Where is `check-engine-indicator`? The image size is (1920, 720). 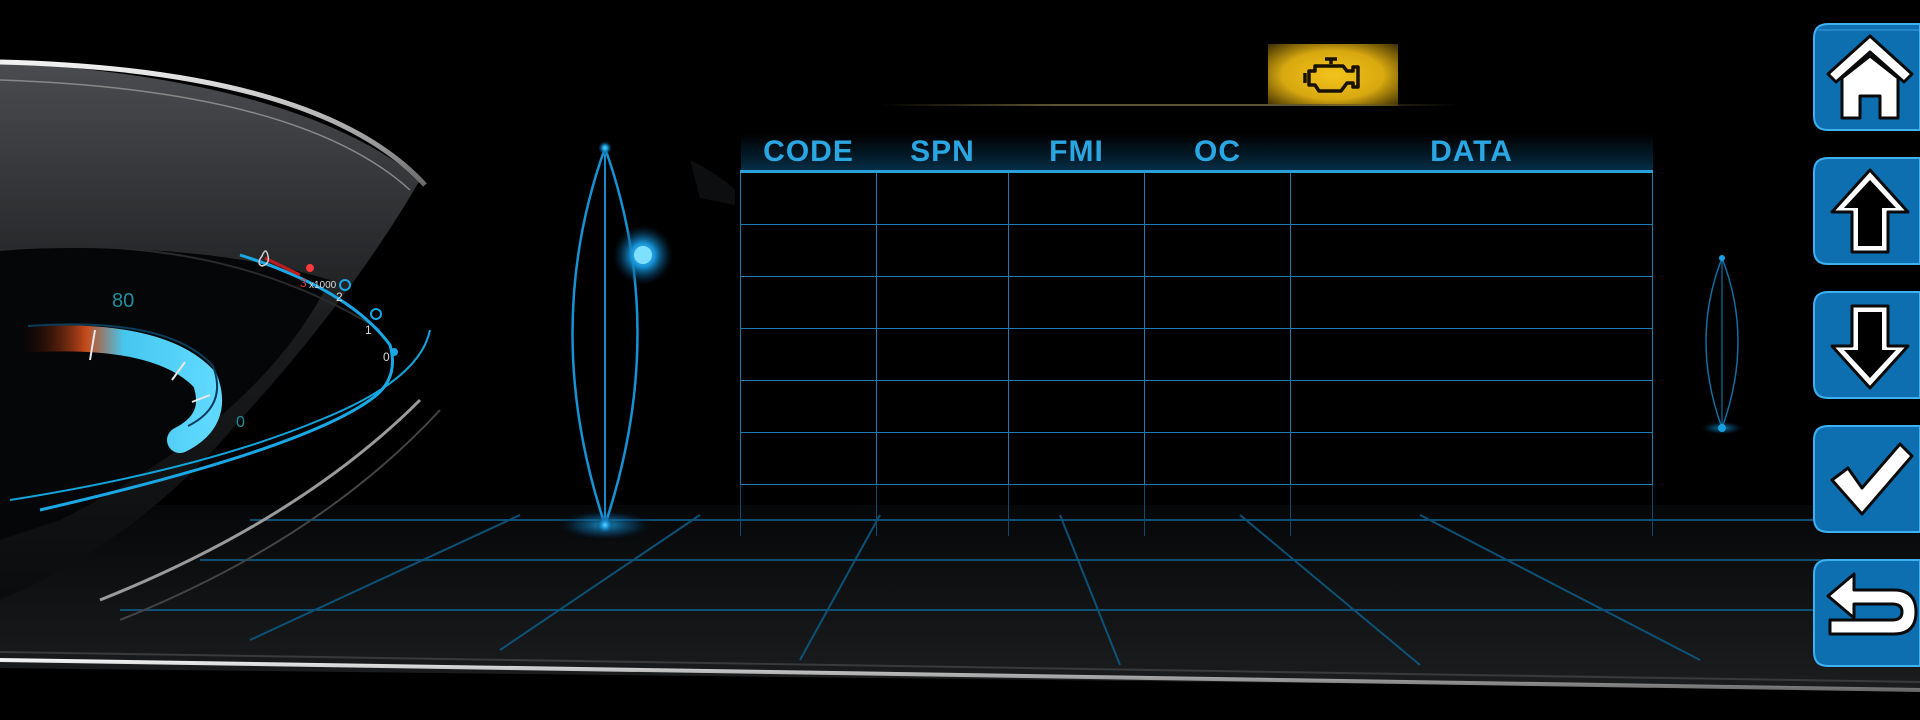 check-engine-indicator is located at coordinates (1333, 75).